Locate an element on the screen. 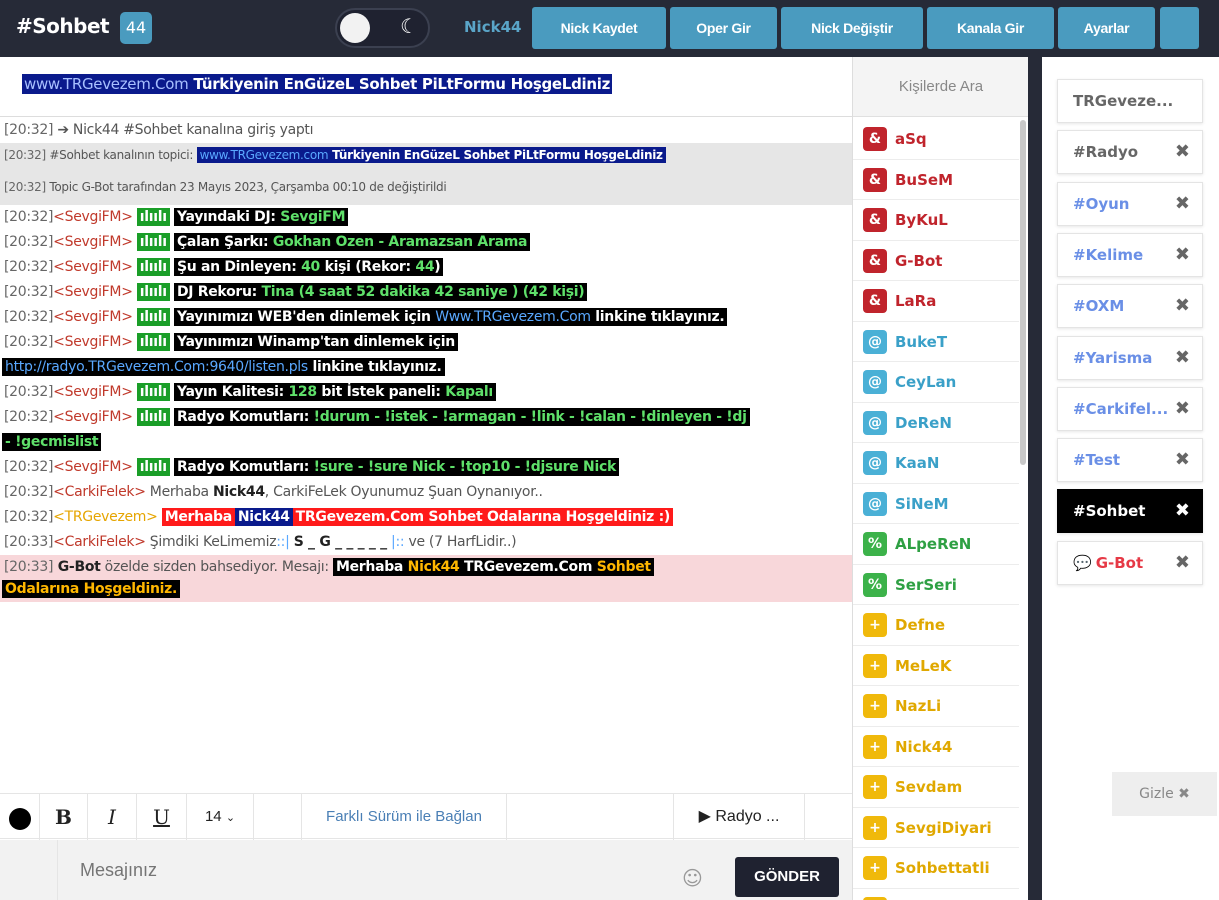  channel-tab: #Radyo ✖ is located at coordinates (1130, 152).